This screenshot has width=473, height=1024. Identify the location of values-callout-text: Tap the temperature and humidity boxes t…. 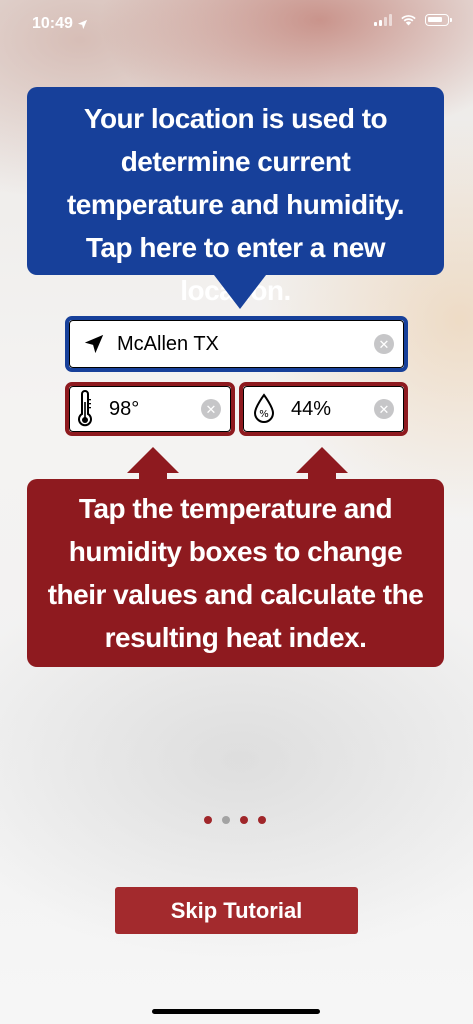
(235, 573).